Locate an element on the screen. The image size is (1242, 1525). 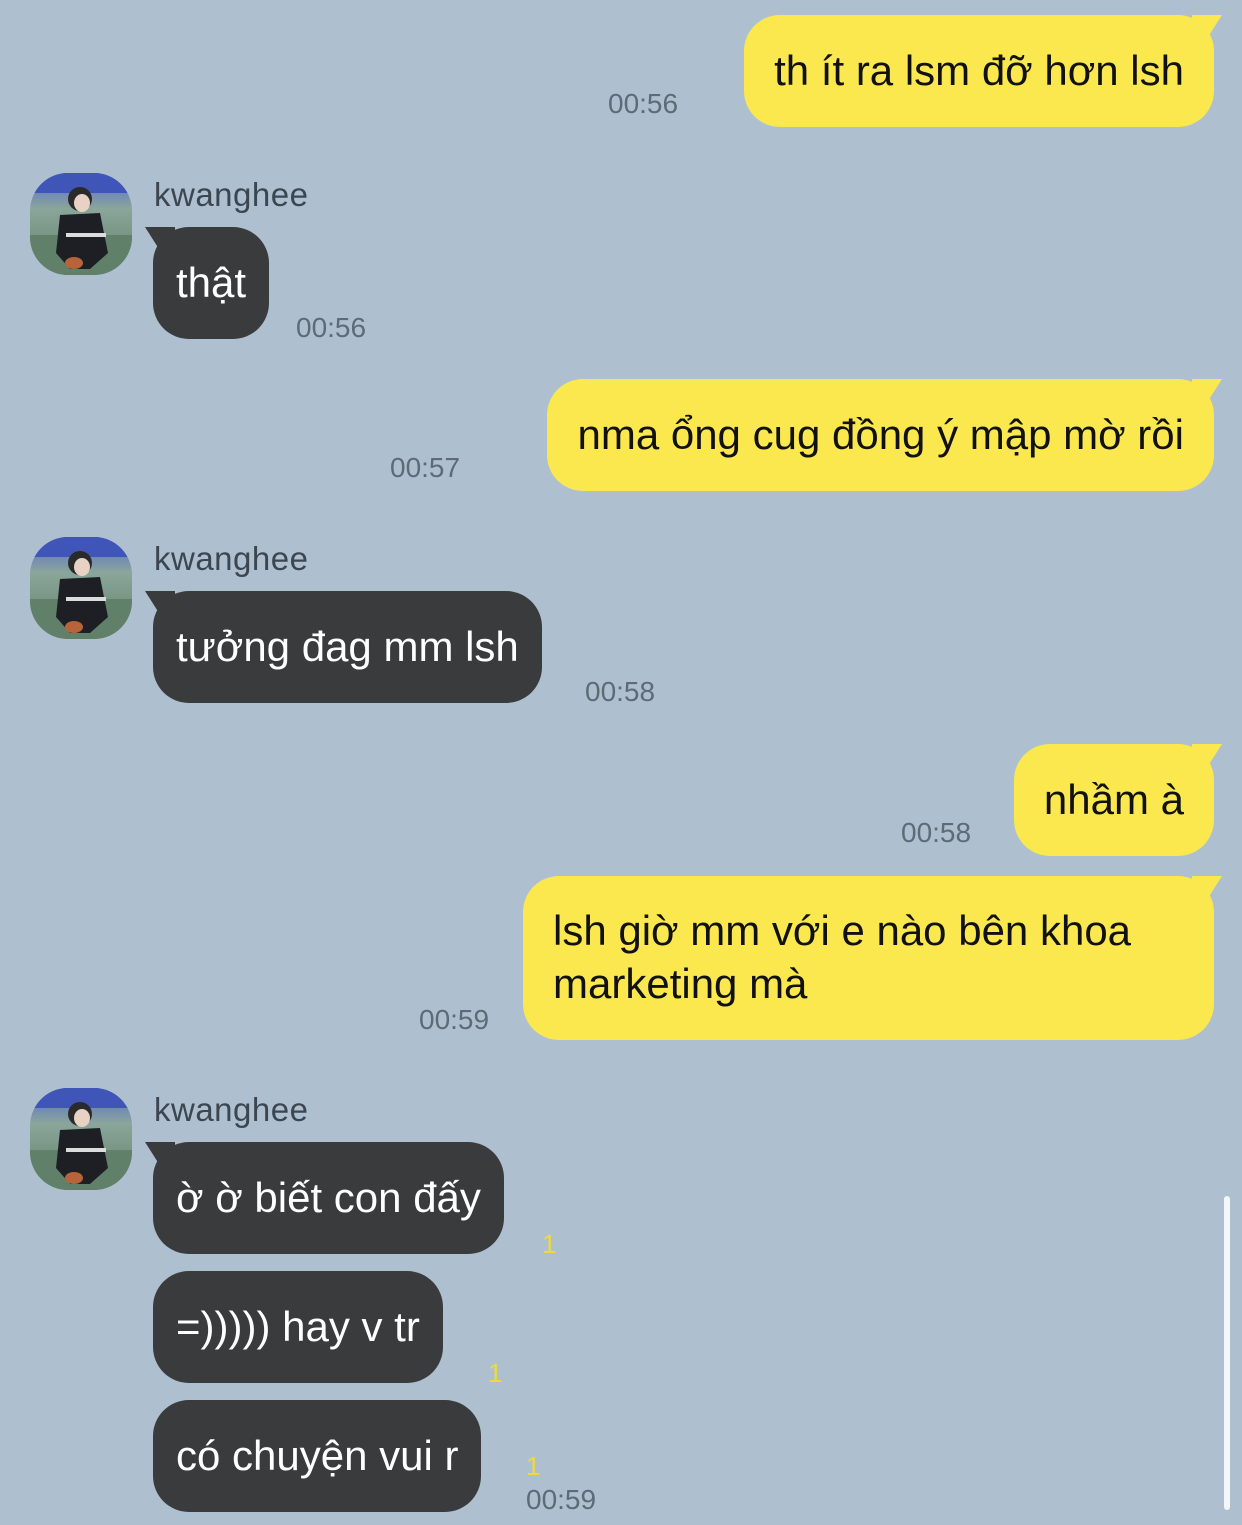
message-bubble: nhầm à is located at coordinates (1113, 800).